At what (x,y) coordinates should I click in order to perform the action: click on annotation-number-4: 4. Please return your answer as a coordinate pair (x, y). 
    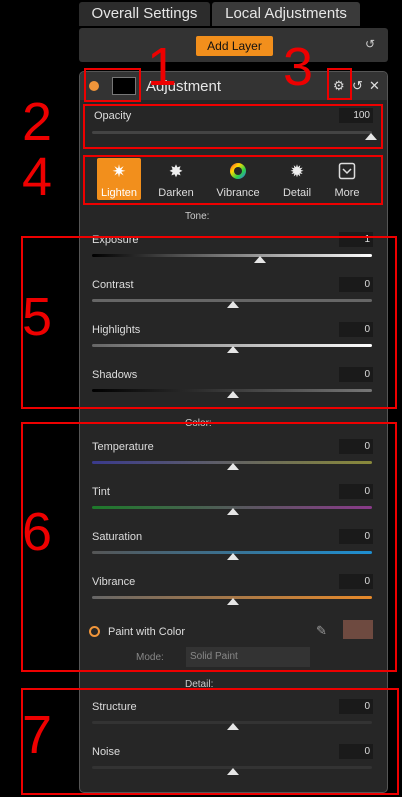
    Looking at the image, I should click on (37, 177).